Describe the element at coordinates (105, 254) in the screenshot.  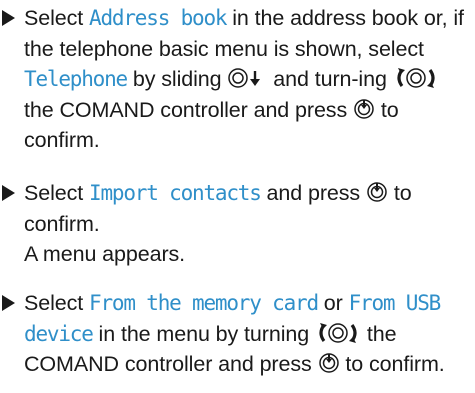
I see `step-result-text: A menu appears.` at that location.